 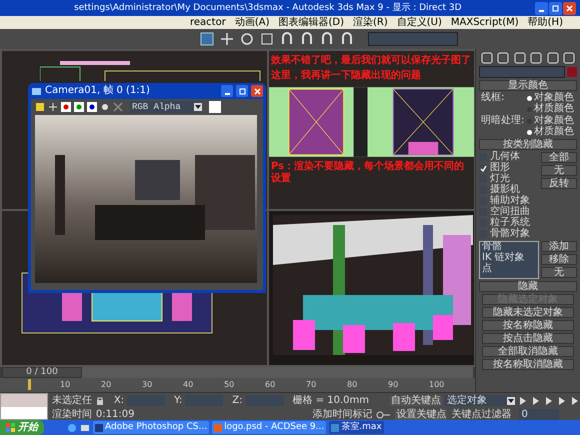 What do you see at coordinates (559, 157) in the screenshot?
I see `panel-button: 全部` at bounding box center [559, 157].